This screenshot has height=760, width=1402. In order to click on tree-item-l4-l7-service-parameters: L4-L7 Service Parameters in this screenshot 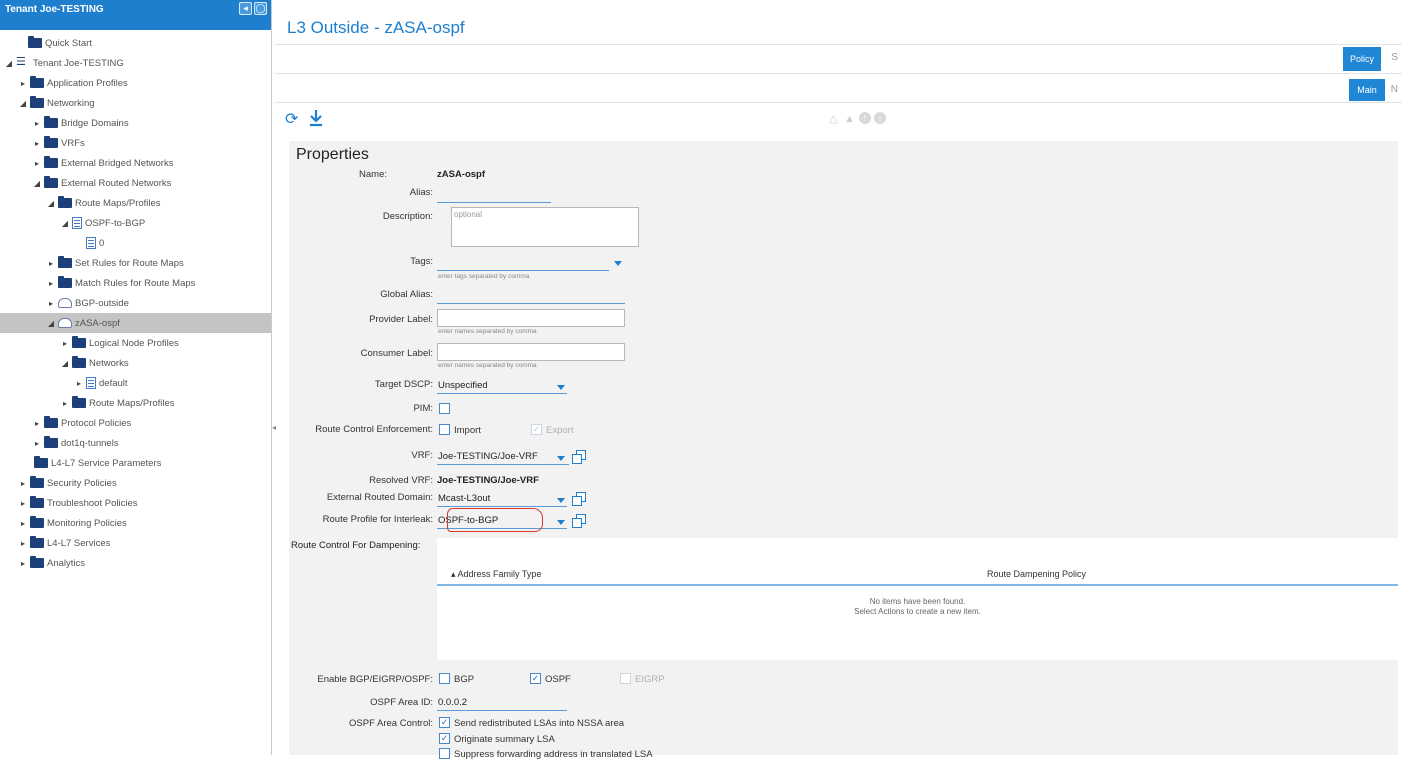, I will do `click(135, 463)`.